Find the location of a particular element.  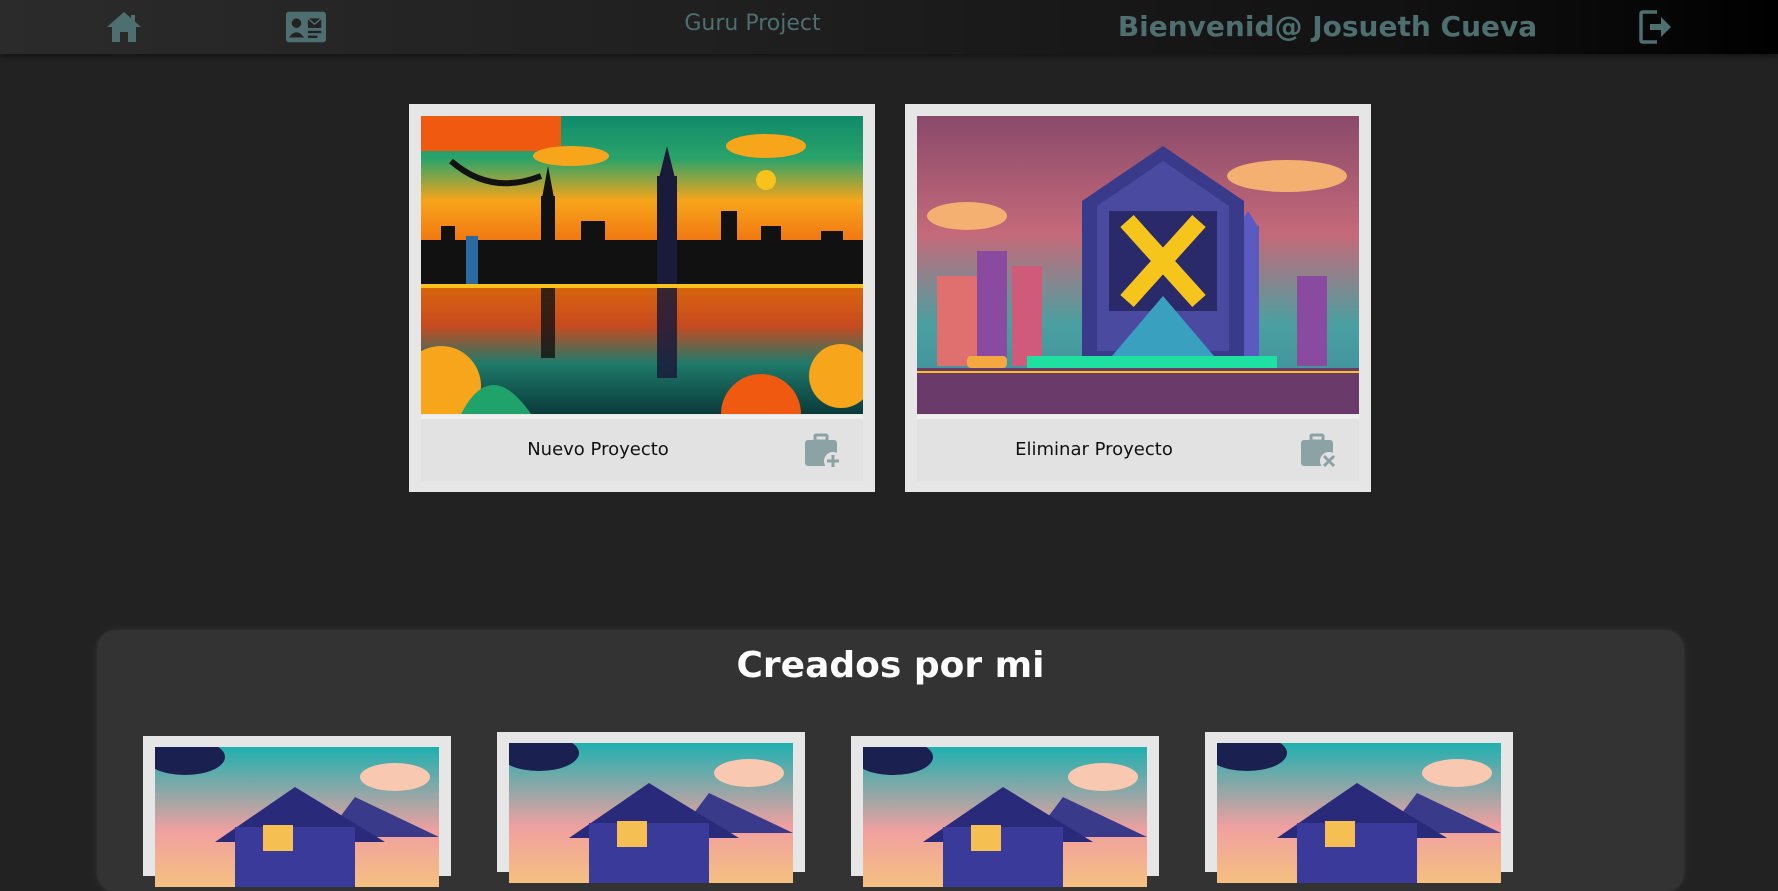

delete-project-label: Eliminar Proyecto is located at coordinates (1094, 449).